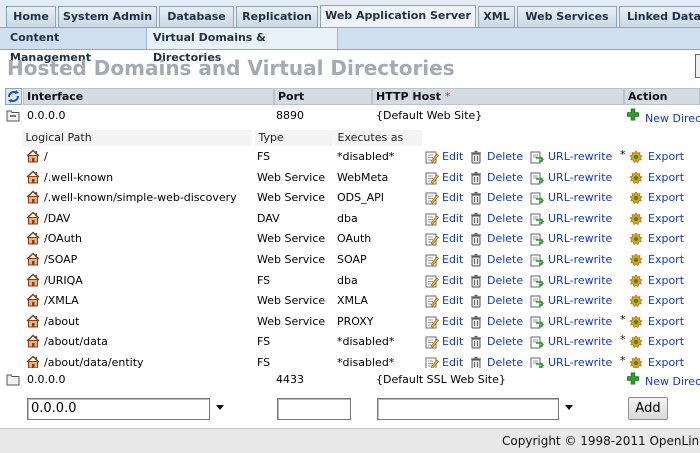 The height and width of the screenshot is (453, 700). I want to click on collapsed-folder-icon, so click(13, 379).